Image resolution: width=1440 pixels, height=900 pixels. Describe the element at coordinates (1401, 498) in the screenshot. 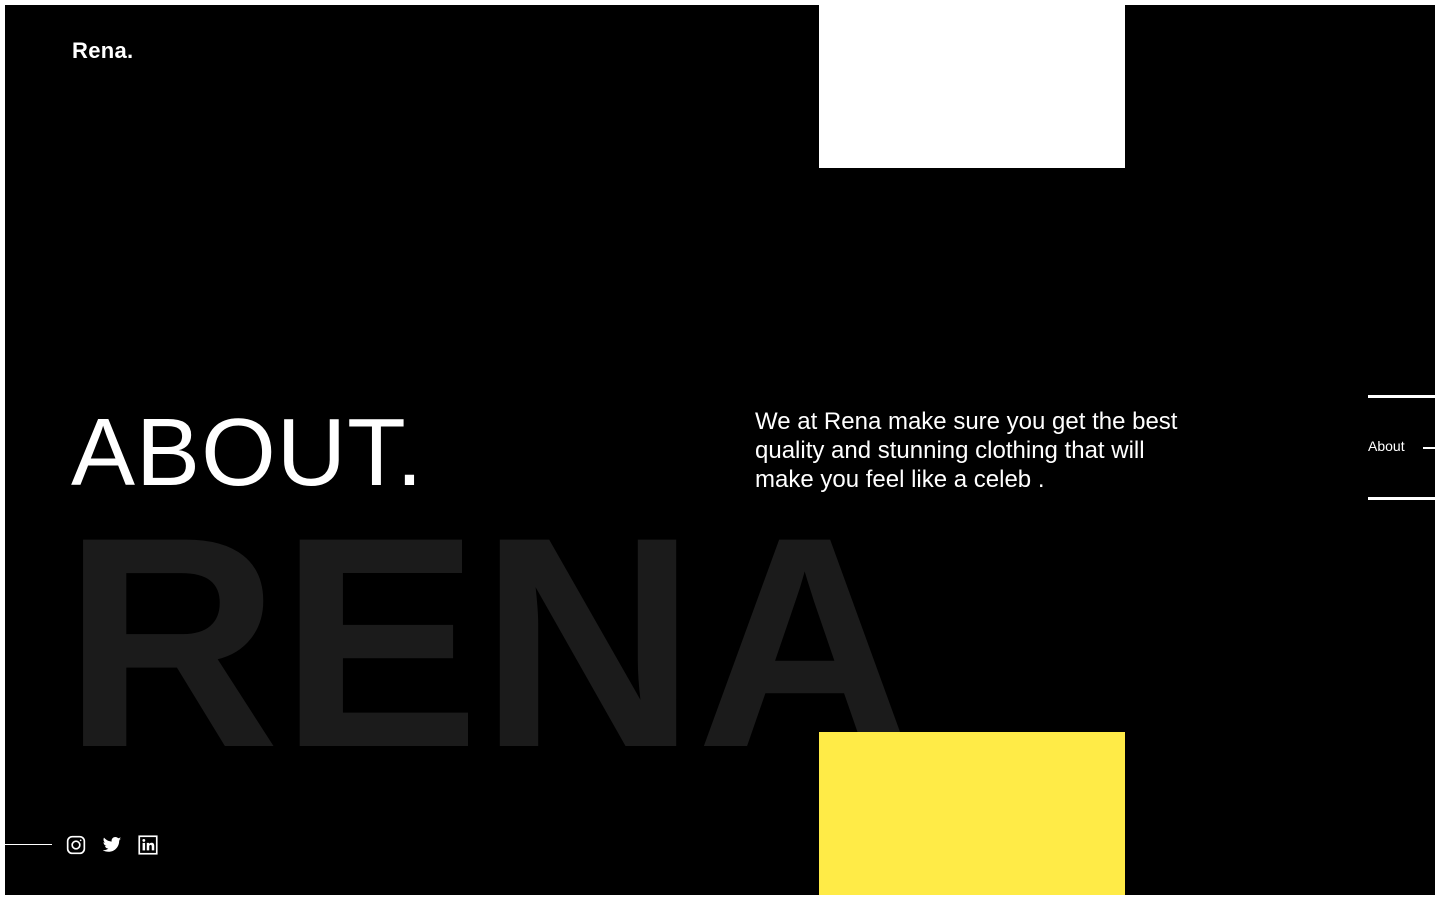

I see `side-nav-bottom-rule` at that location.